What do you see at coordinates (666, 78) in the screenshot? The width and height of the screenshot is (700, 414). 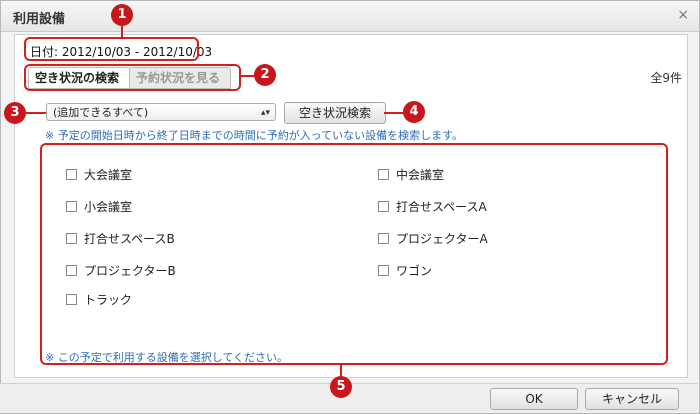 I see `result-count: 全9件` at bounding box center [666, 78].